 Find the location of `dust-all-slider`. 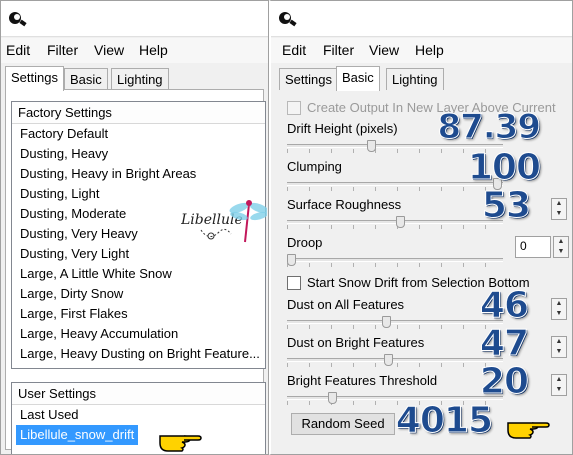

dust-all-slider is located at coordinates (395, 322).